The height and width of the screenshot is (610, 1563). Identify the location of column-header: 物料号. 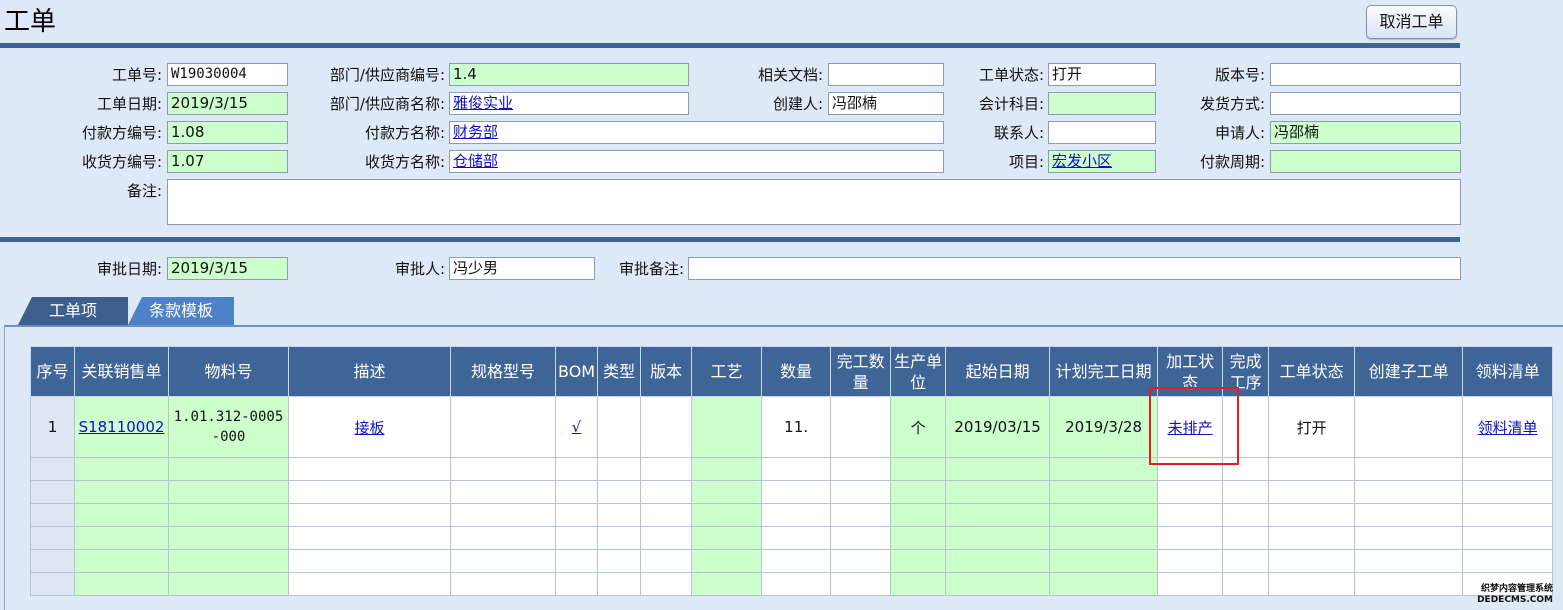
(228, 371).